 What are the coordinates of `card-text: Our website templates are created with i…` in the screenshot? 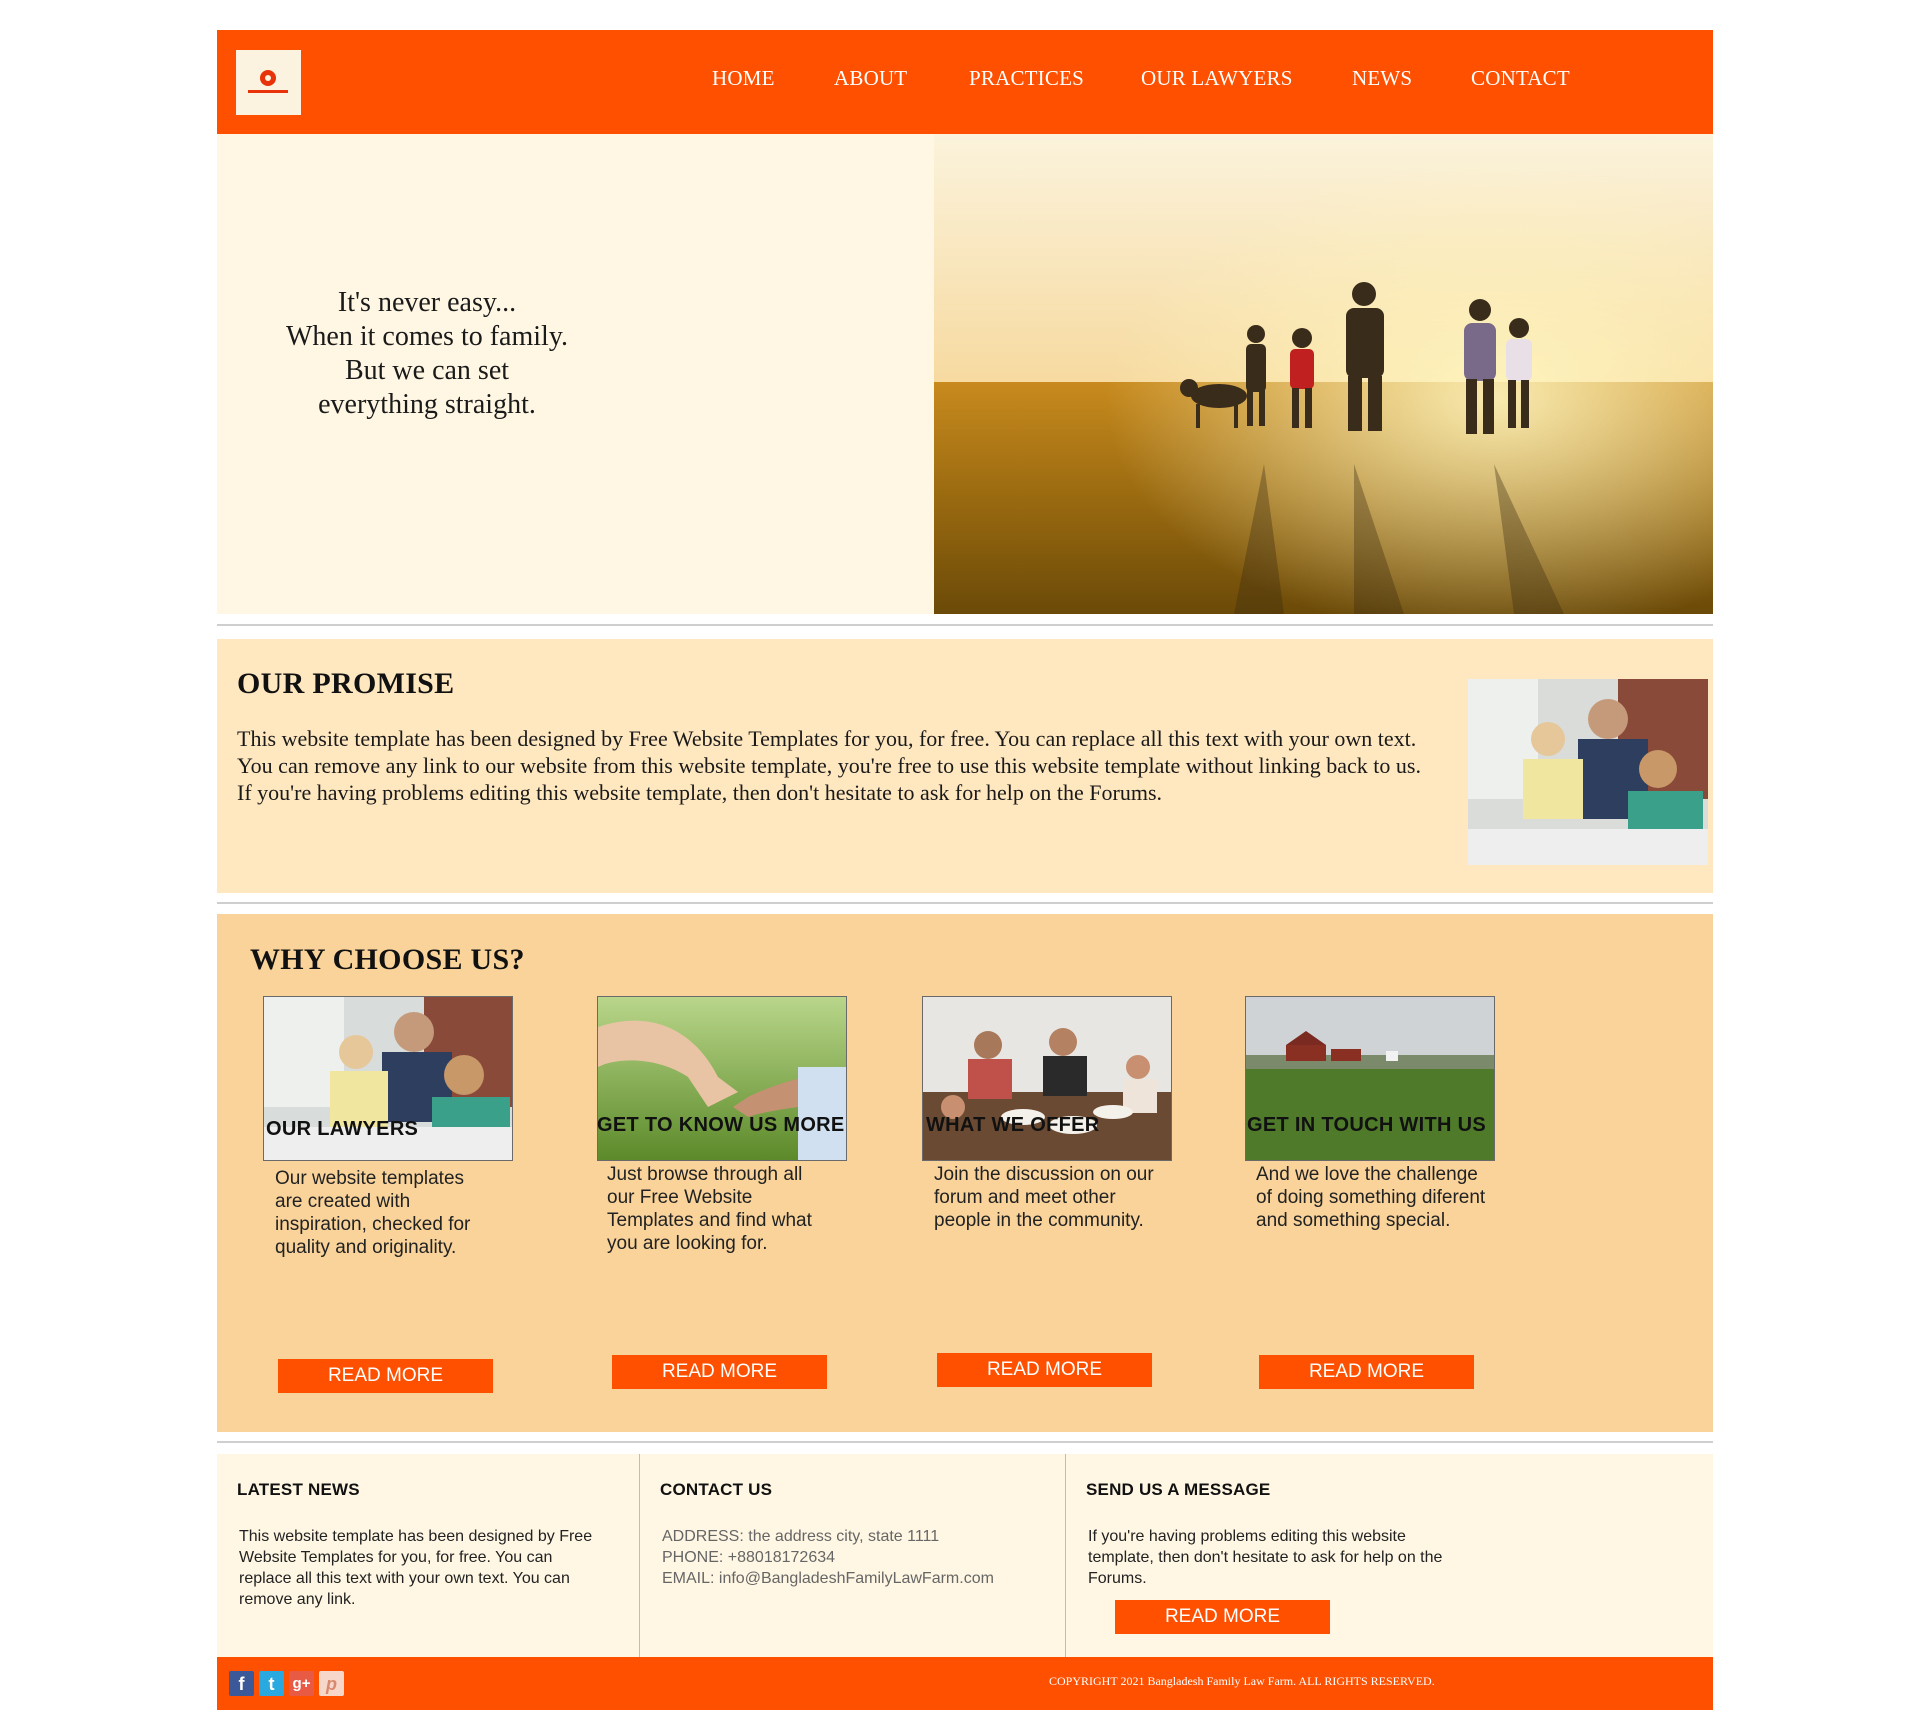 It's located at (373, 1213).